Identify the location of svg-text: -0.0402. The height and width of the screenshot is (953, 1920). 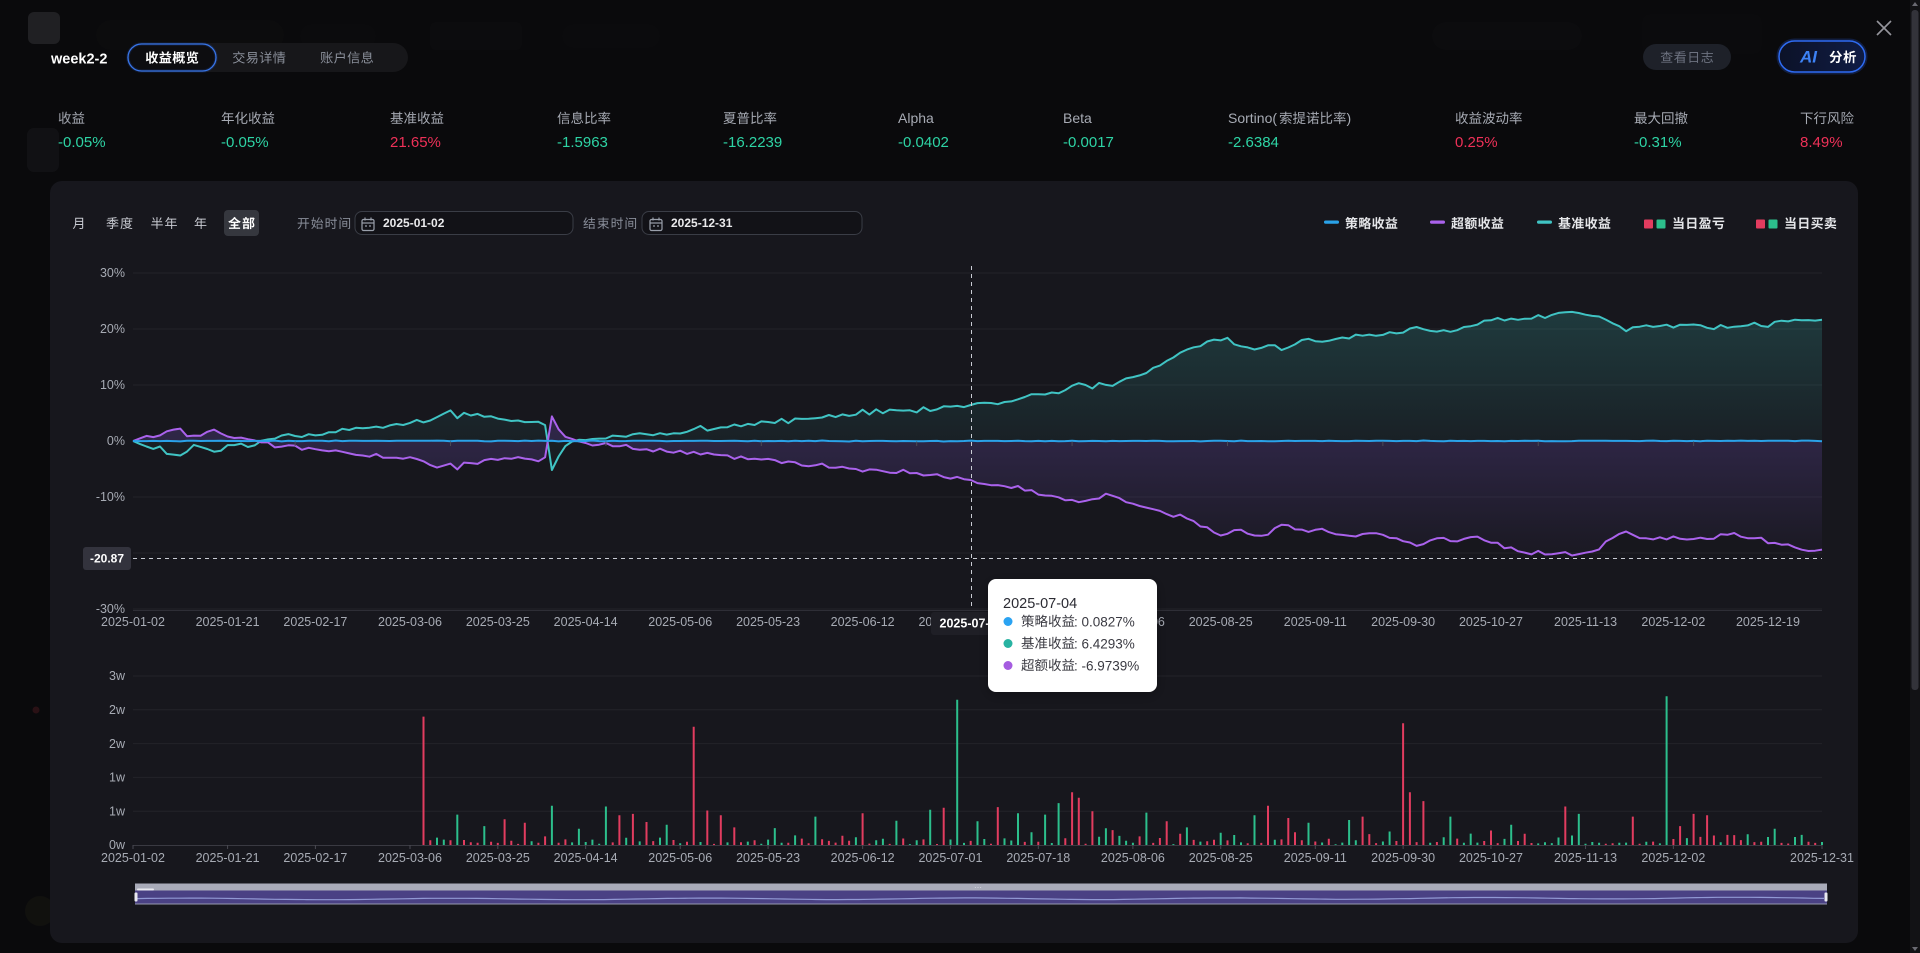
(923, 142).